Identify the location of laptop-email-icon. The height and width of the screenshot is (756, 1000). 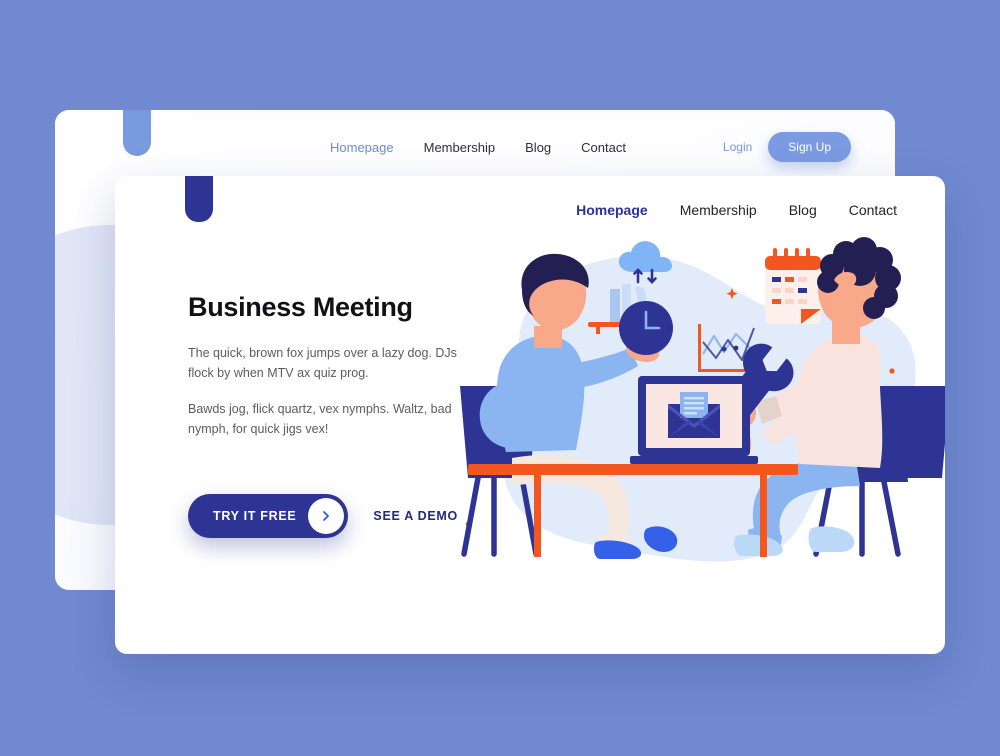
(694, 420).